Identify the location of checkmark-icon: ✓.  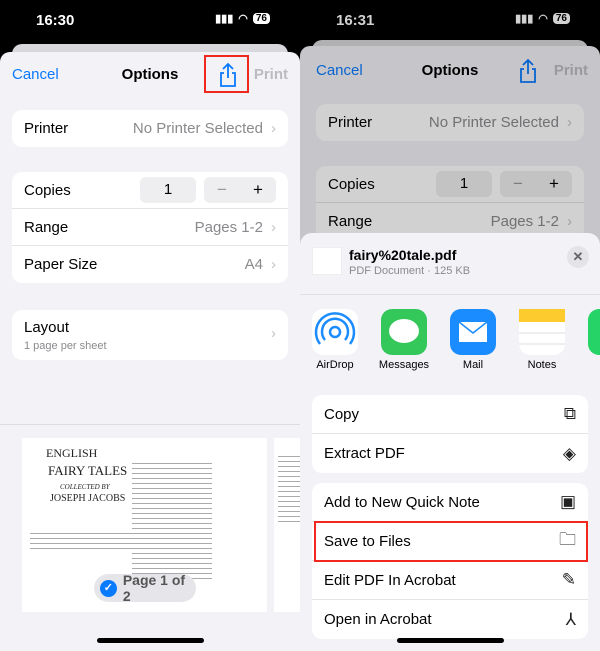
(108, 588).